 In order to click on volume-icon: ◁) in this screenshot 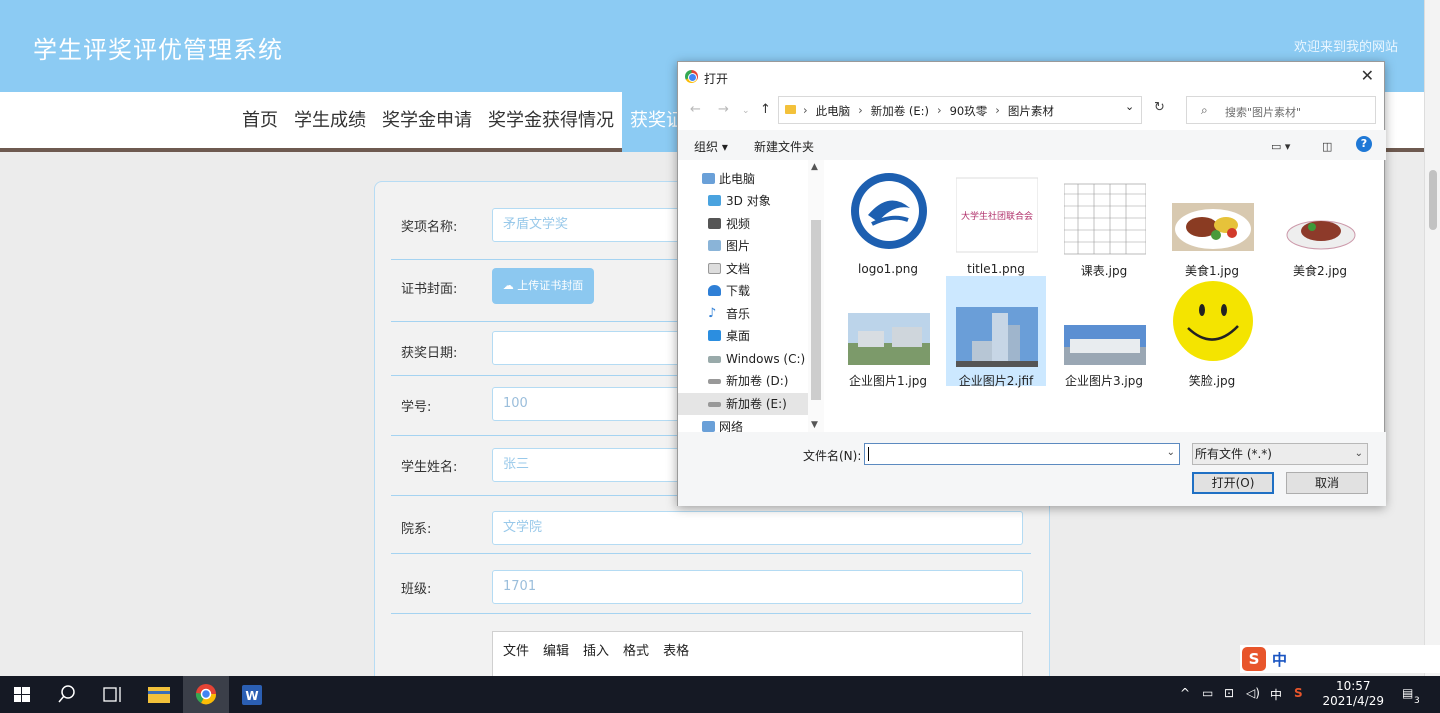, I will do `click(1253, 693)`.